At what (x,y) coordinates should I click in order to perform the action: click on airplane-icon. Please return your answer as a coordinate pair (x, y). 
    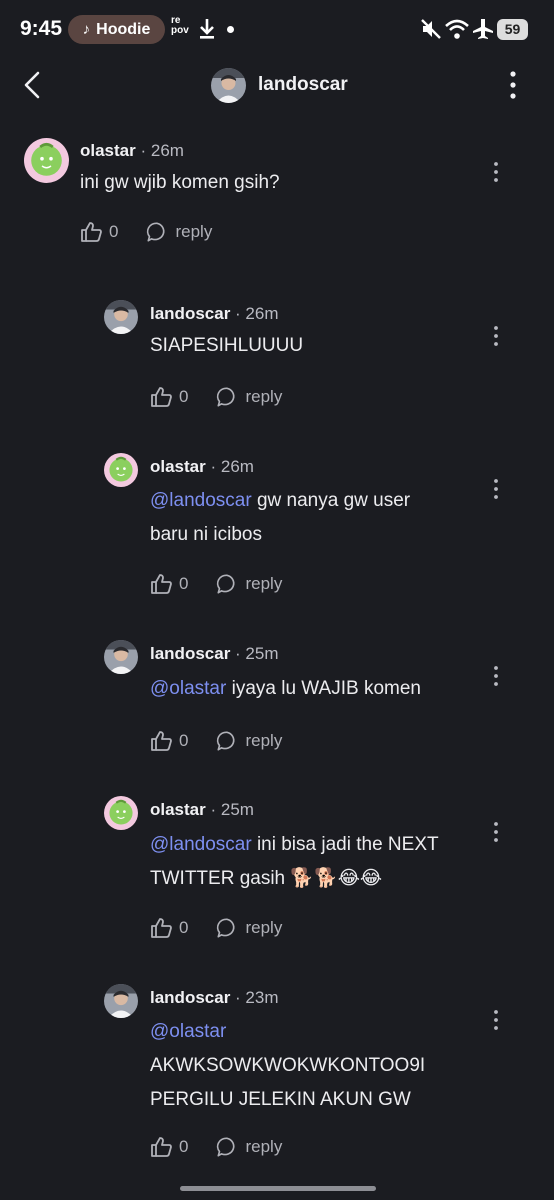
    Looking at the image, I should click on (483, 29).